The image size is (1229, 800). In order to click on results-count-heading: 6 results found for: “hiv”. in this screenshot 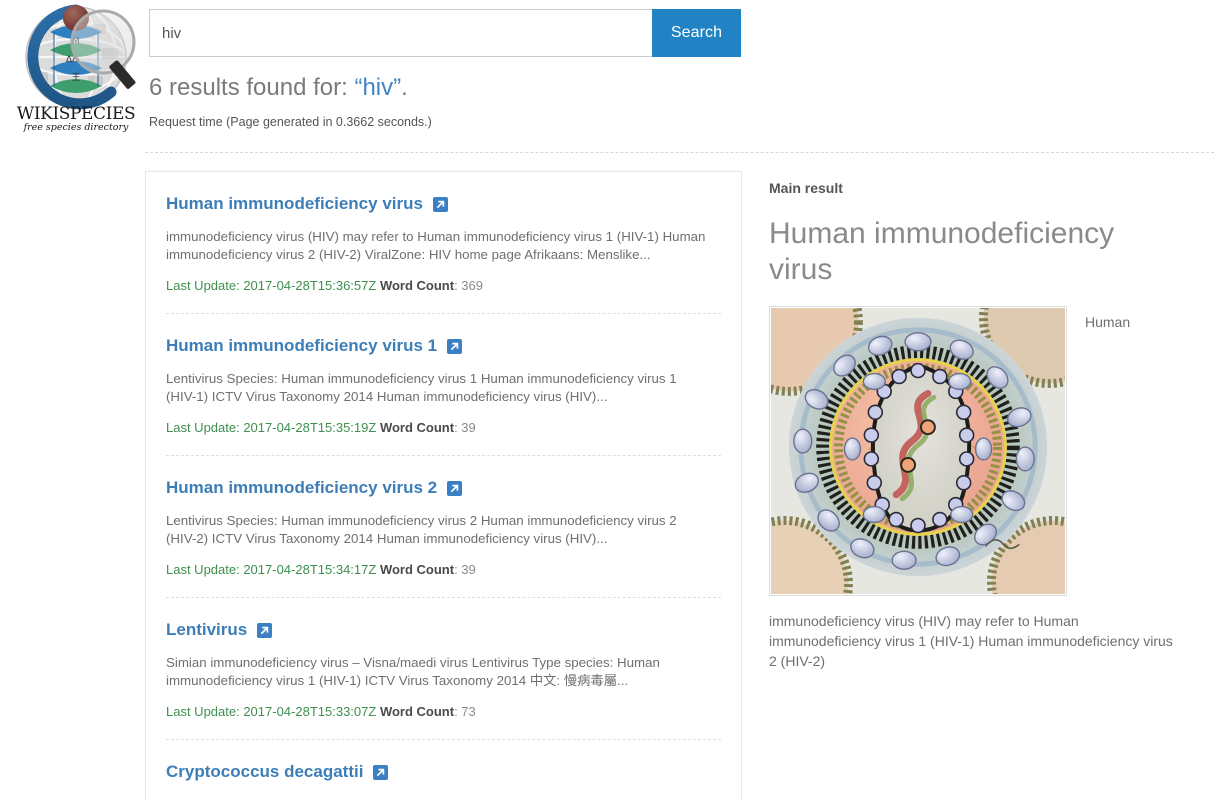, I will do `click(278, 88)`.